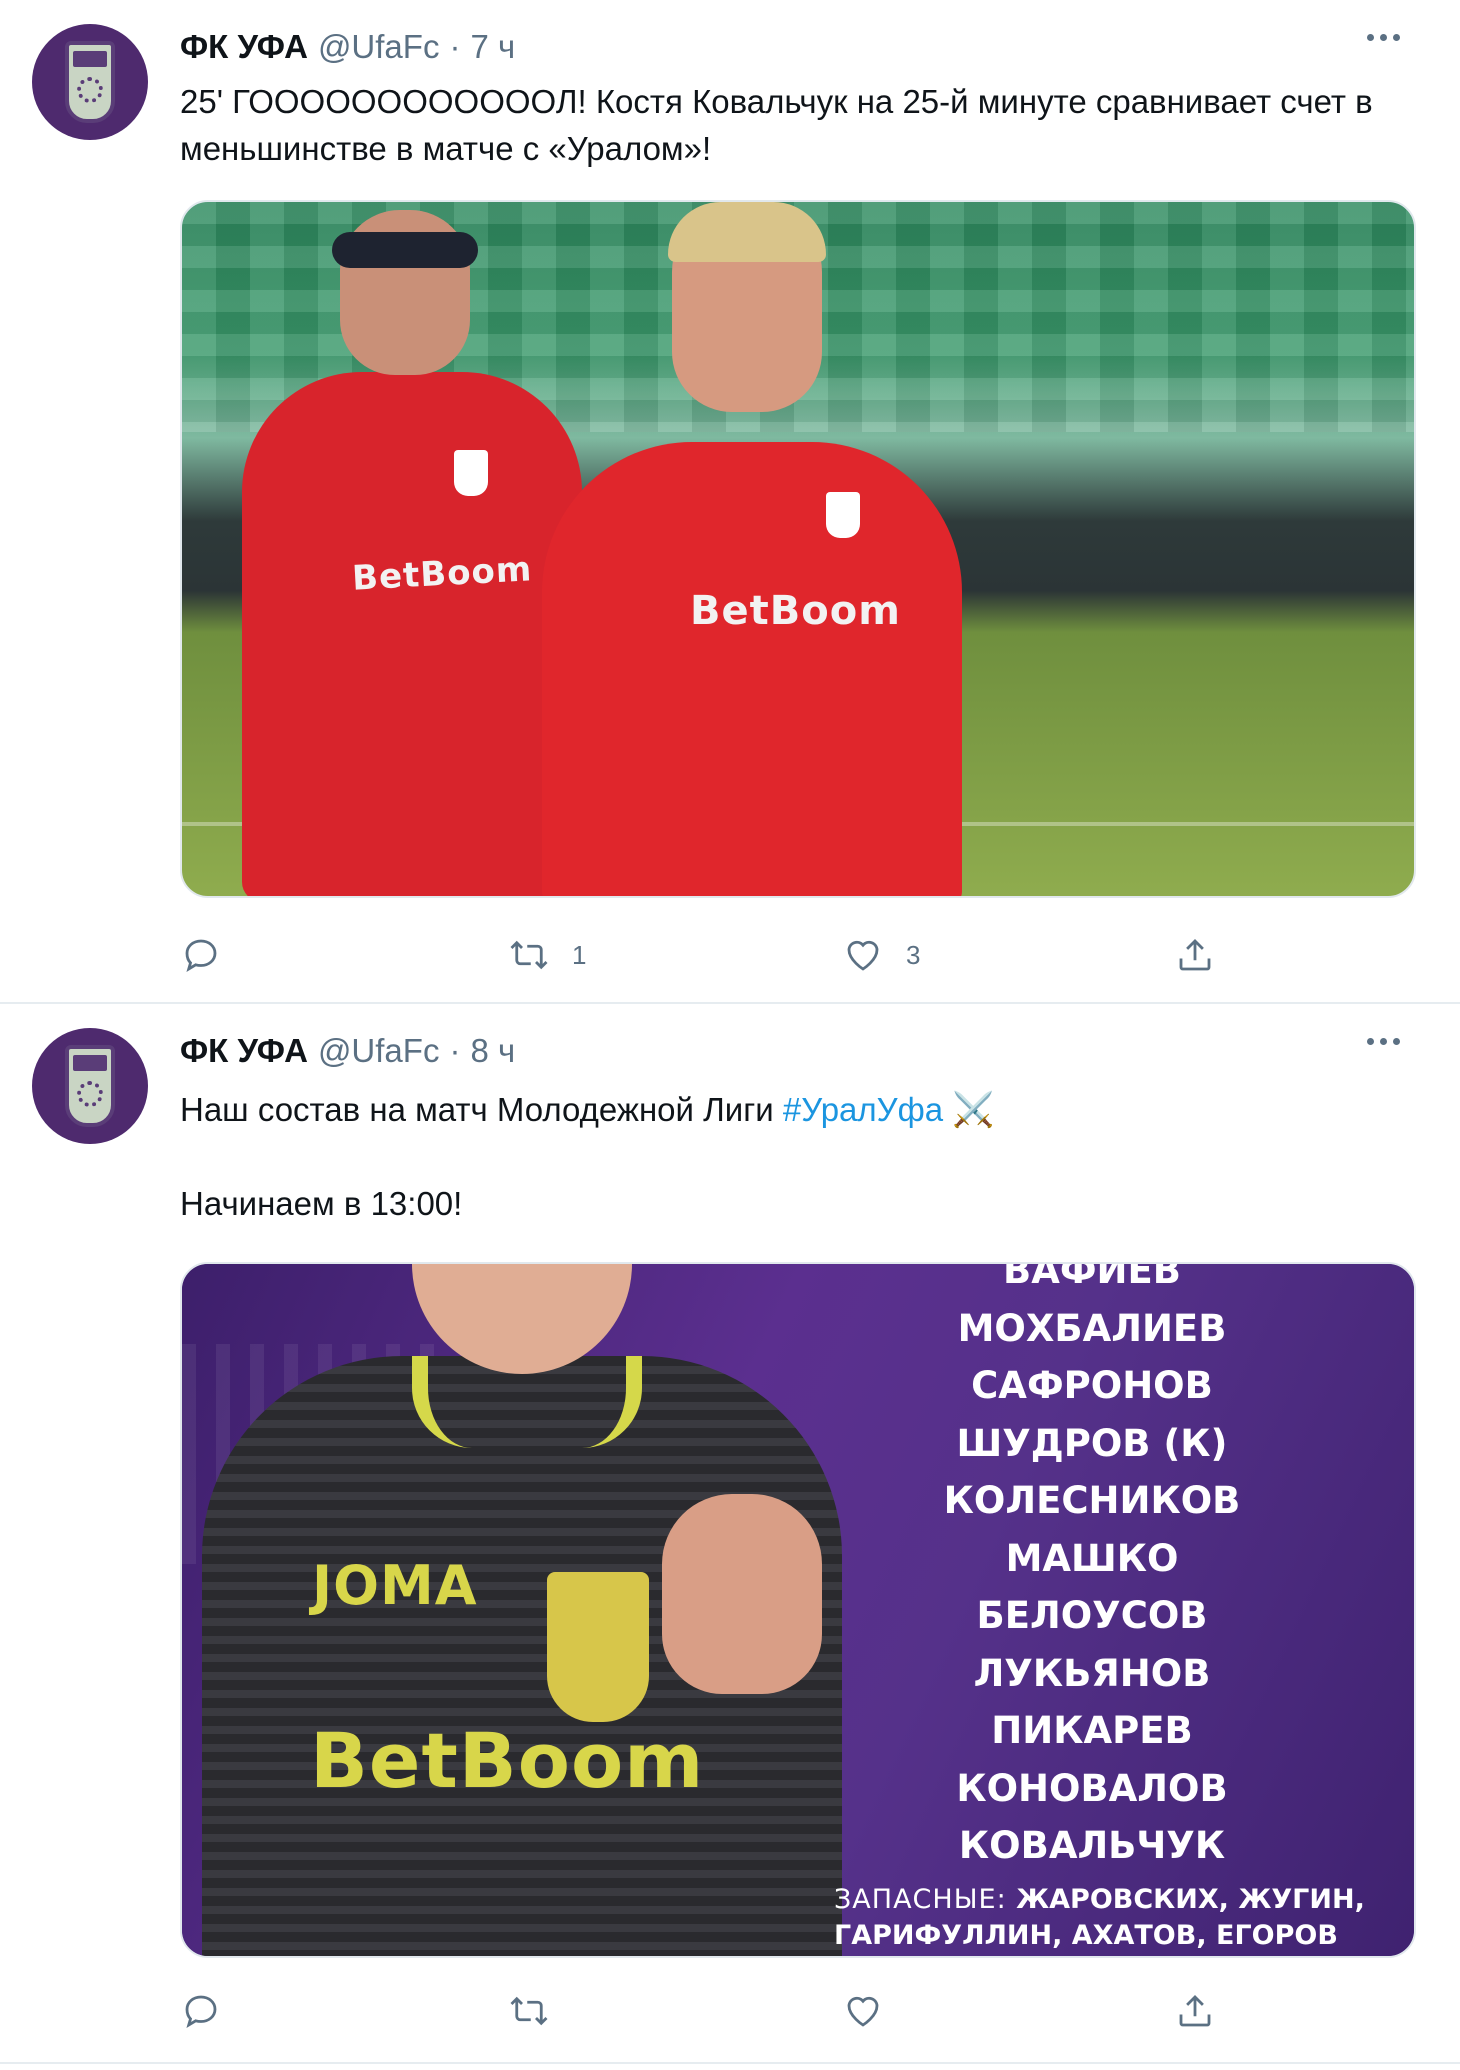 The height and width of the screenshot is (2070, 1460). What do you see at coordinates (973, 1110) in the screenshot?
I see `crossed-swords-icon: ⚔️` at bounding box center [973, 1110].